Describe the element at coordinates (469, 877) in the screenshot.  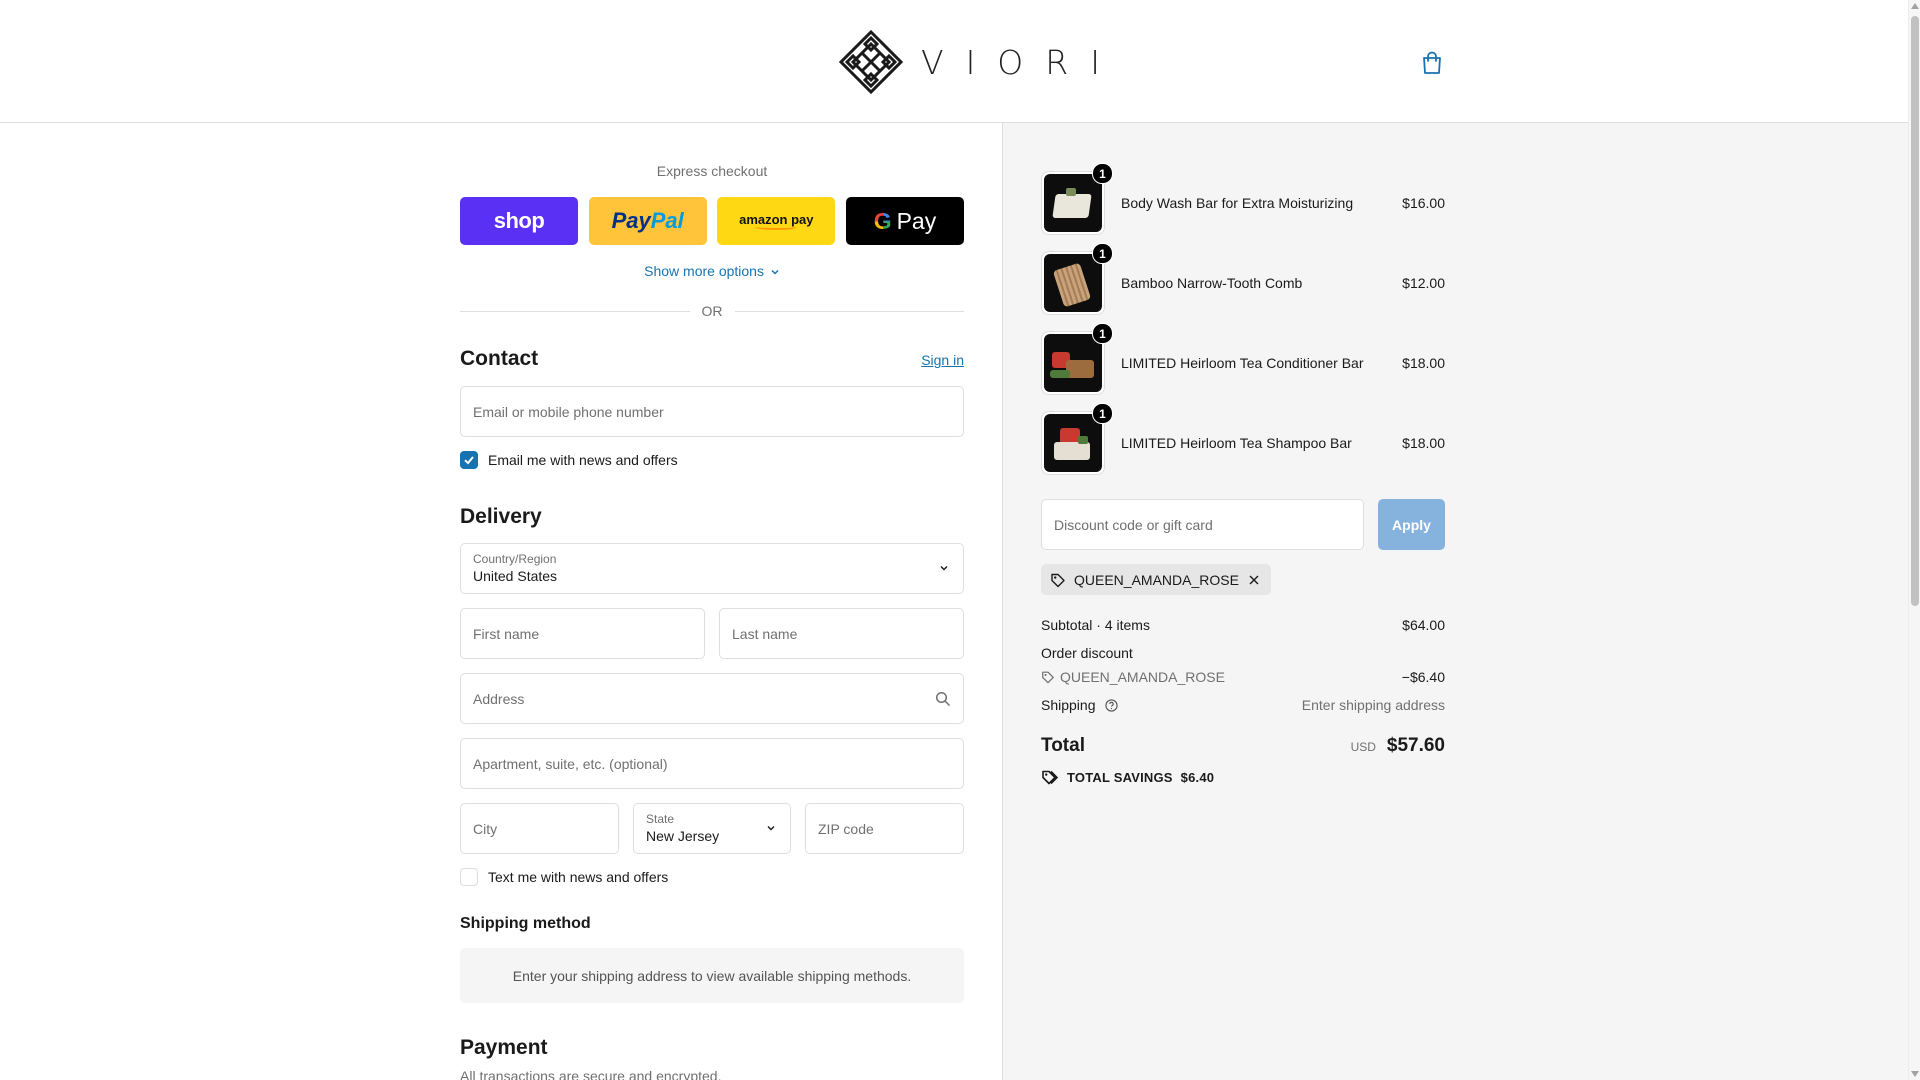
I see `text-news-checkbox` at that location.